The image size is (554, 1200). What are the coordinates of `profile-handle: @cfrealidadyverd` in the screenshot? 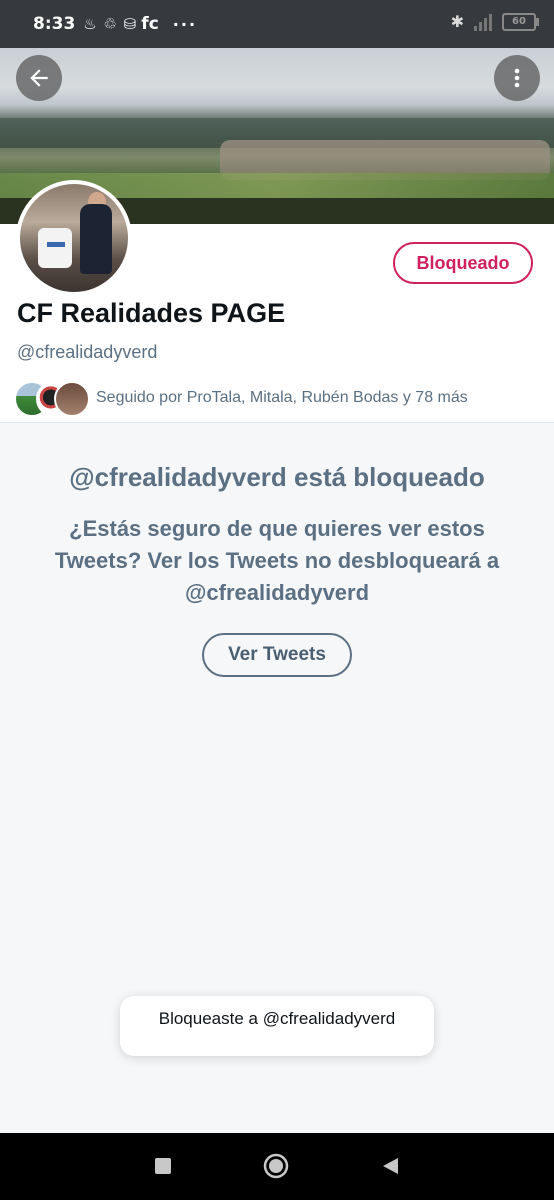 It's located at (87, 352).